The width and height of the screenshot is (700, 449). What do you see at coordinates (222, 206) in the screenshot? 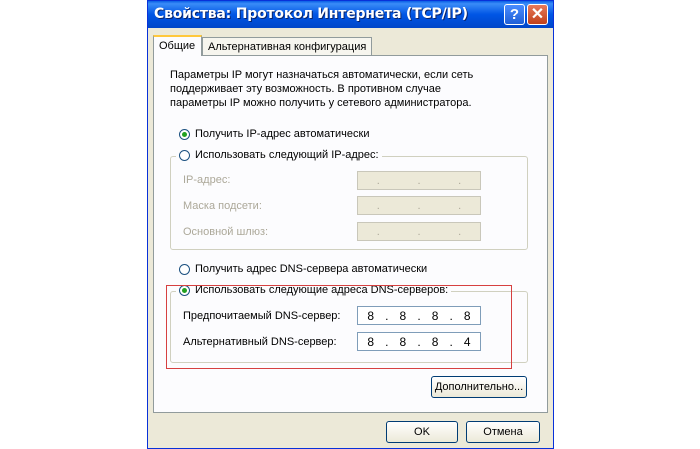
I see `subnet-mask-label: Маска подсети:` at bounding box center [222, 206].